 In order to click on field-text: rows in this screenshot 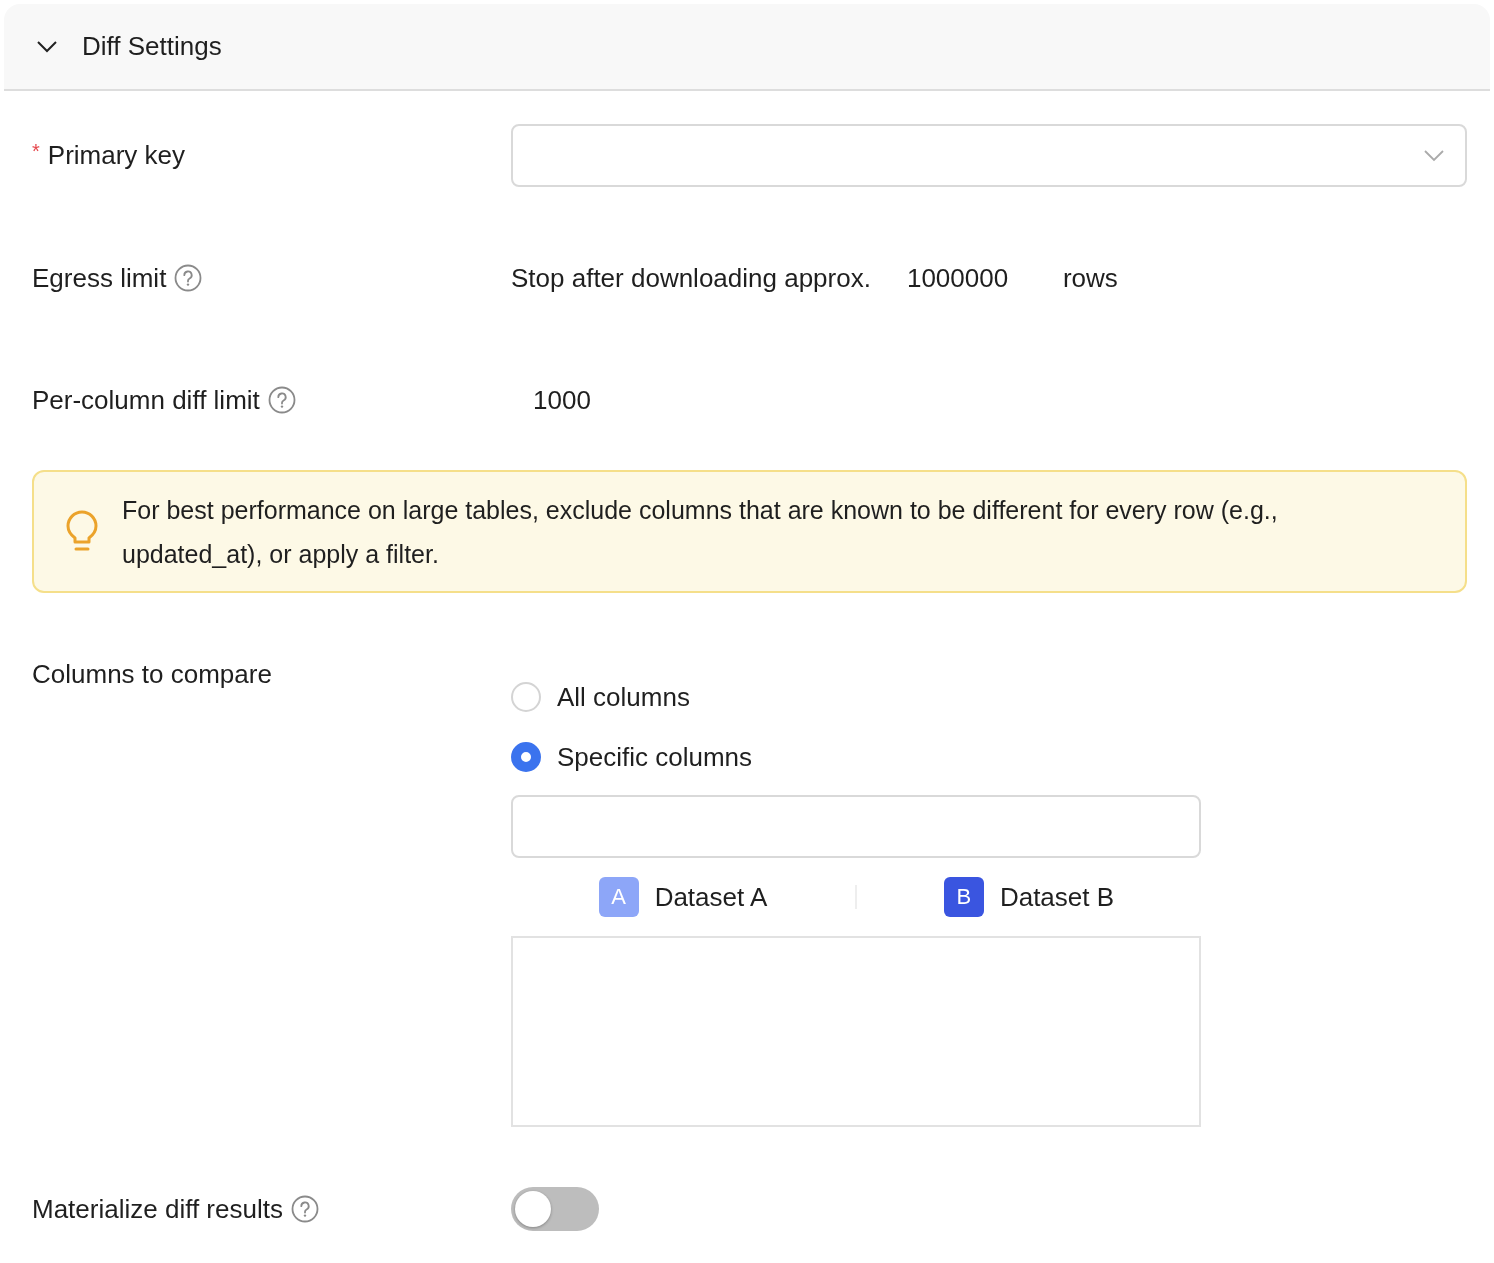, I will do `click(1090, 278)`.